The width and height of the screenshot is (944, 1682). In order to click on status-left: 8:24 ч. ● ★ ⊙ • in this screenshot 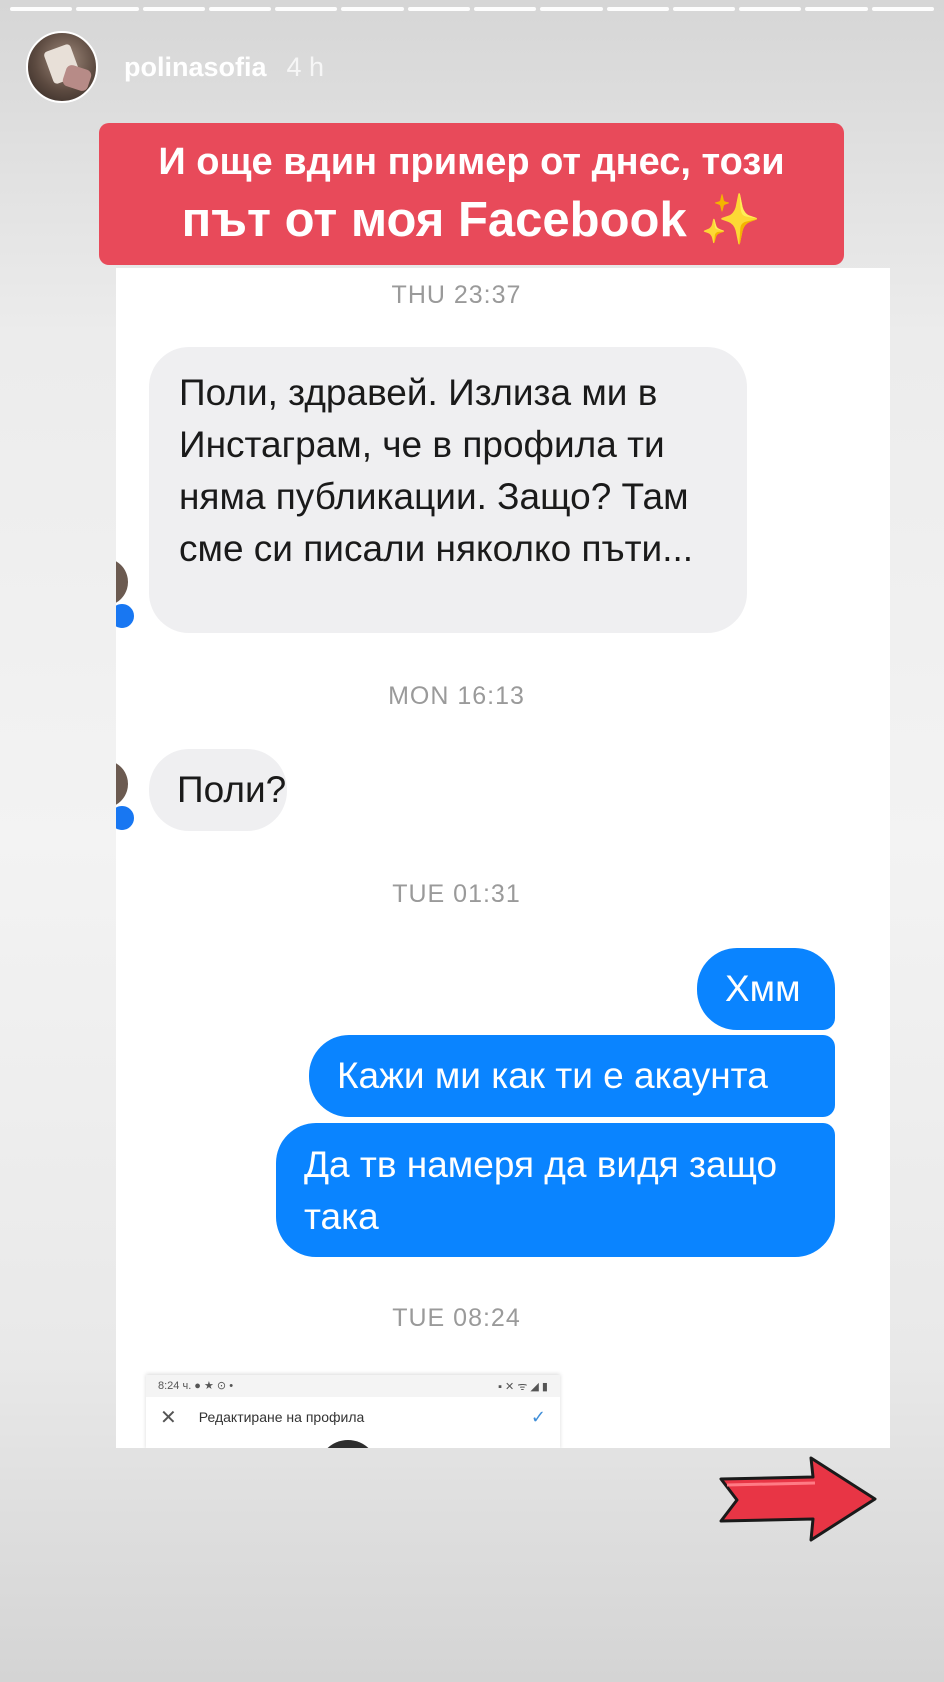, I will do `click(196, 1386)`.